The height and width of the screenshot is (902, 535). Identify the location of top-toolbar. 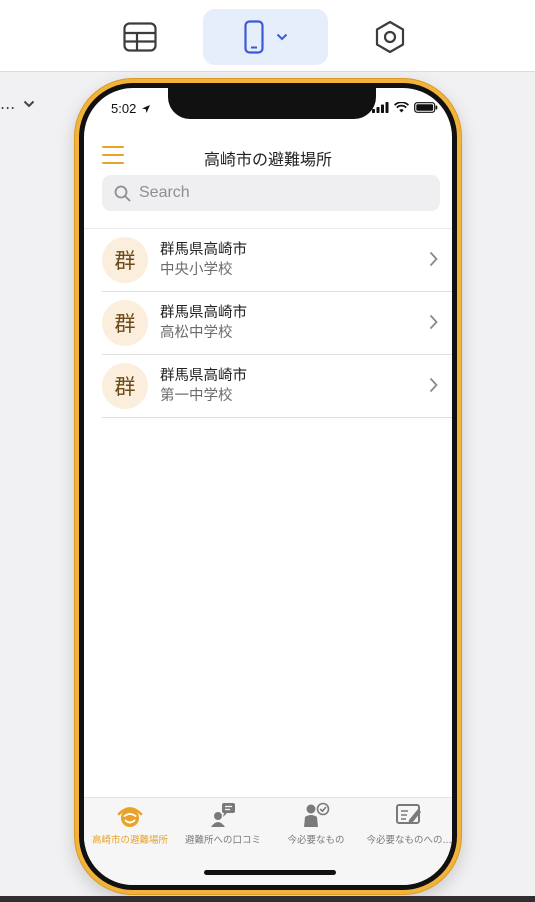
(267, 36).